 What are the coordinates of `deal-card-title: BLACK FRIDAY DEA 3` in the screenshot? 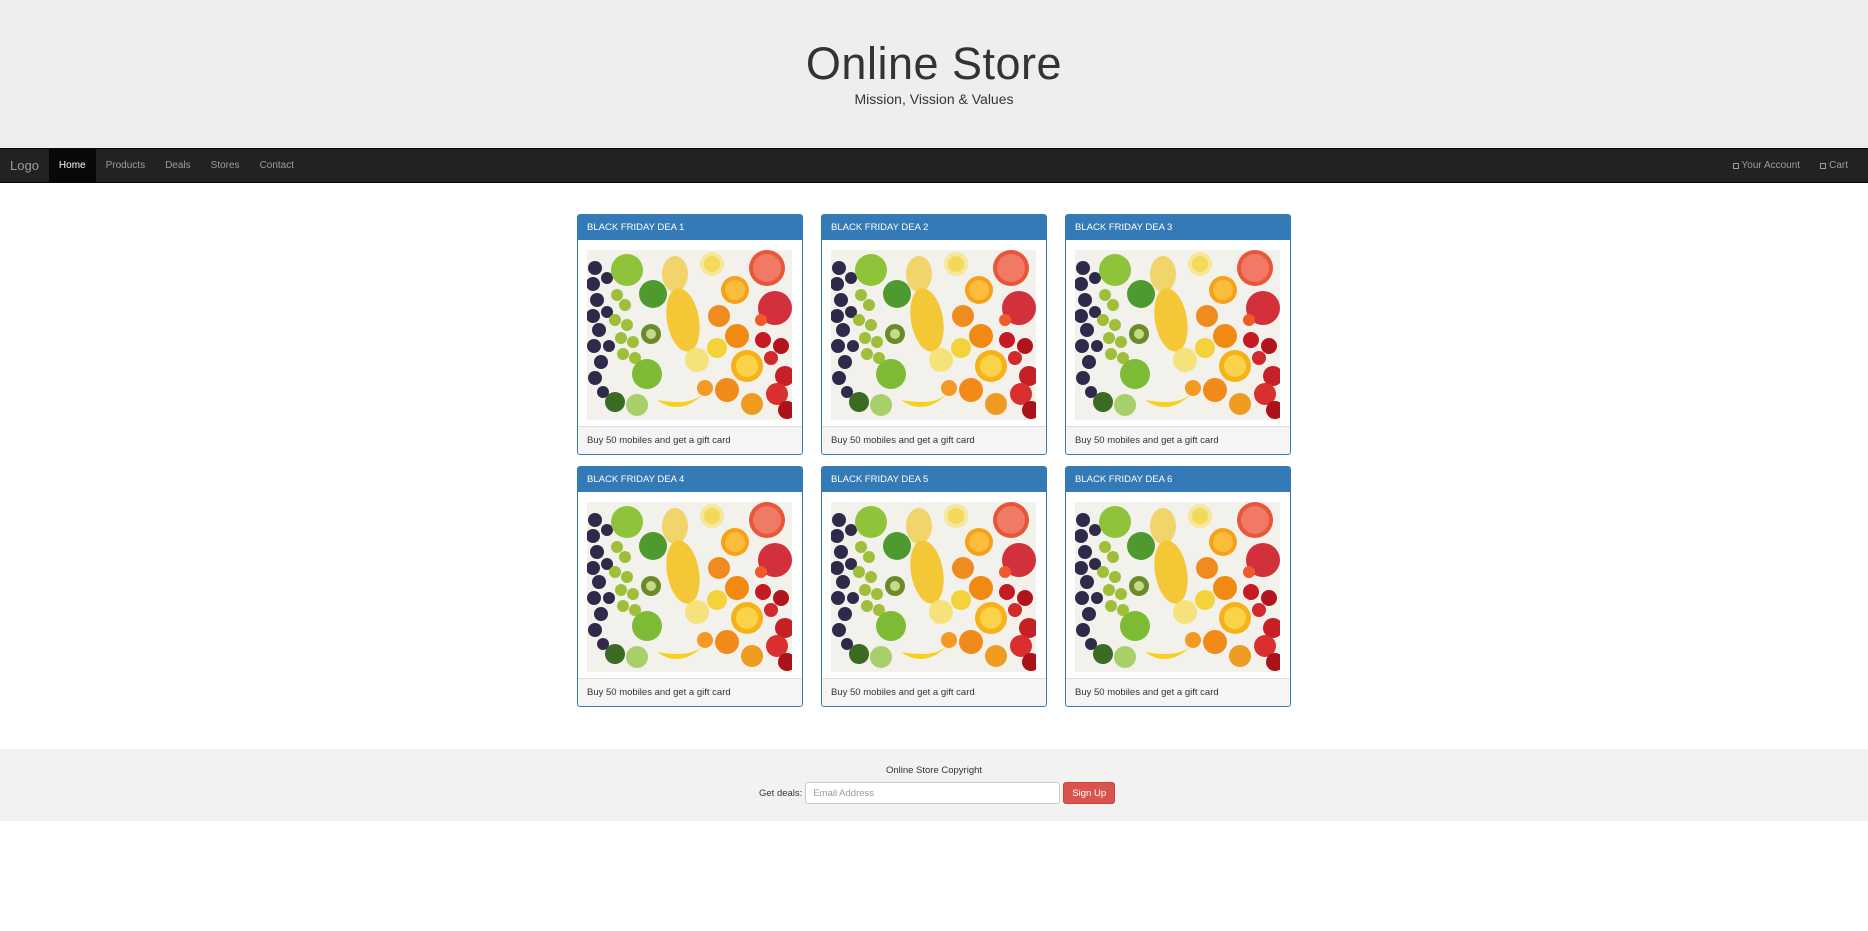 It's located at (1178, 227).